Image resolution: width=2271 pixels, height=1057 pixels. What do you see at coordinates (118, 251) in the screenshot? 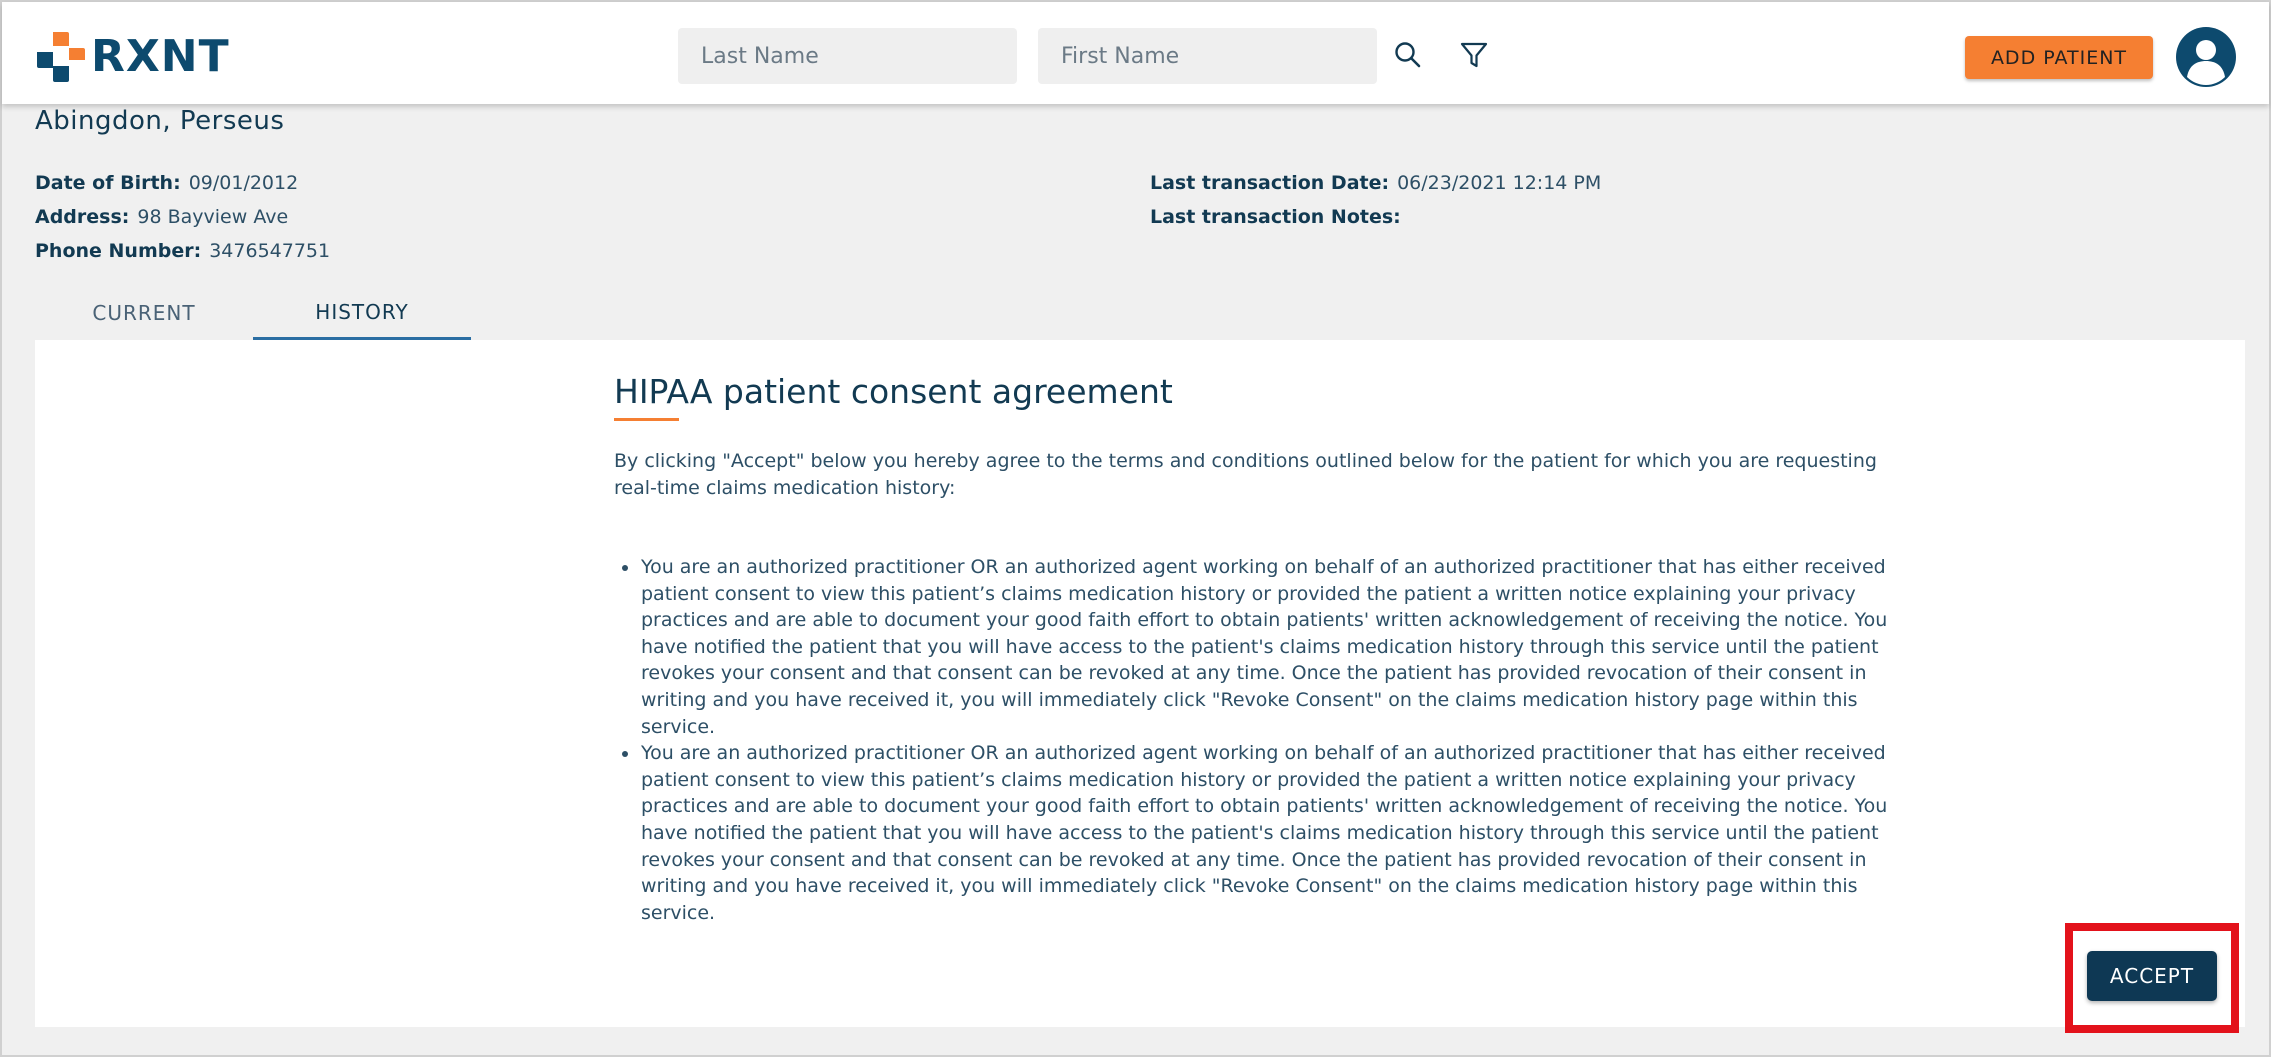
I see `phone-label: Phone Number:` at bounding box center [118, 251].